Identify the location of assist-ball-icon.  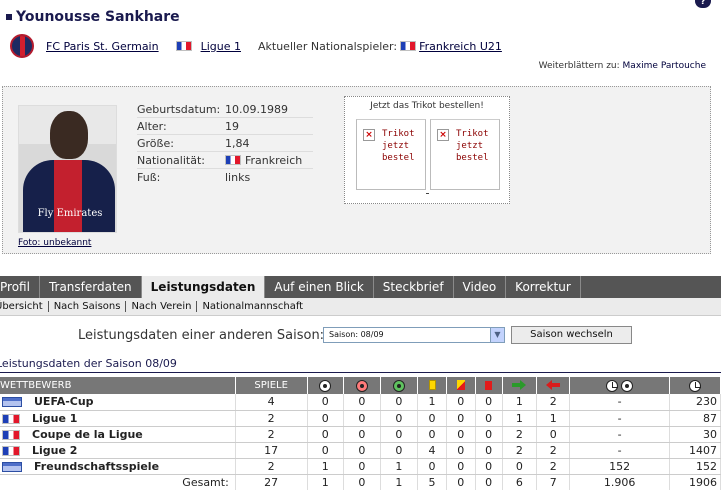
(398, 385).